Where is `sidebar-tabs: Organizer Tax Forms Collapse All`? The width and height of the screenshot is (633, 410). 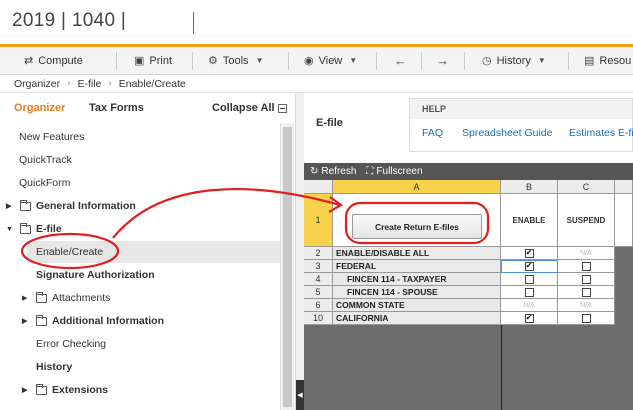 sidebar-tabs: Organizer Tax Forms Collapse All is located at coordinates (147, 108).